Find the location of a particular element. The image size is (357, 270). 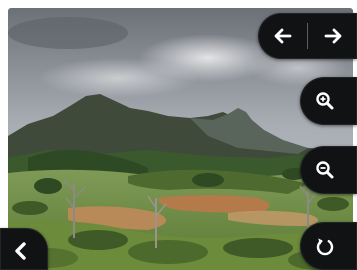

arrow-right-icon is located at coordinates (332, 36).